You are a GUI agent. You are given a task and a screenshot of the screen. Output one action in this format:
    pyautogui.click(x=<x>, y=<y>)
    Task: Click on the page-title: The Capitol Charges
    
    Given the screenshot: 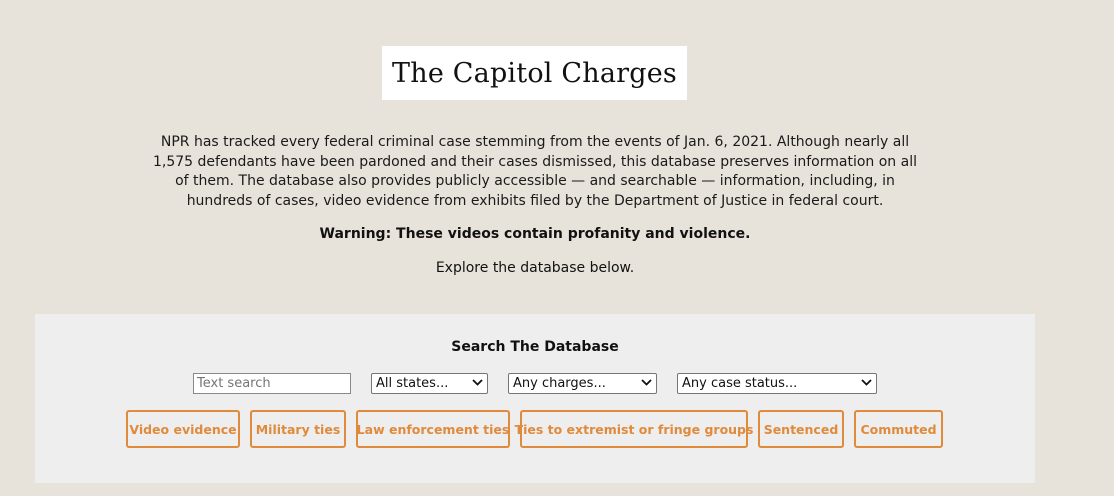 What is the action you would take?
    pyautogui.click(x=534, y=73)
    